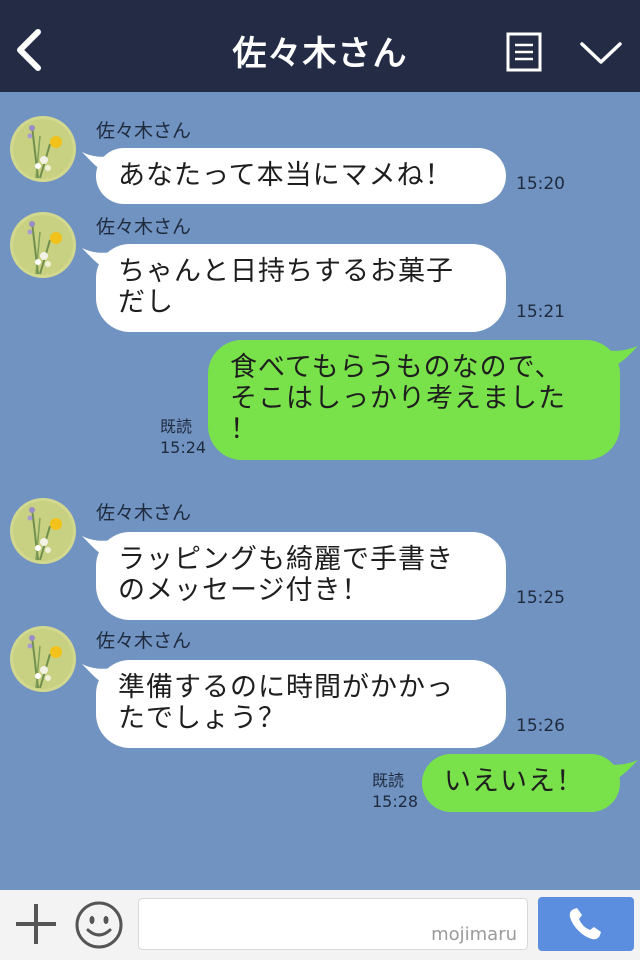  What do you see at coordinates (301, 704) in the screenshot?
I see `incoming-message-bubble: 準備するのに時間がかかっ たでしょう？` at bounding box center [301, 704].